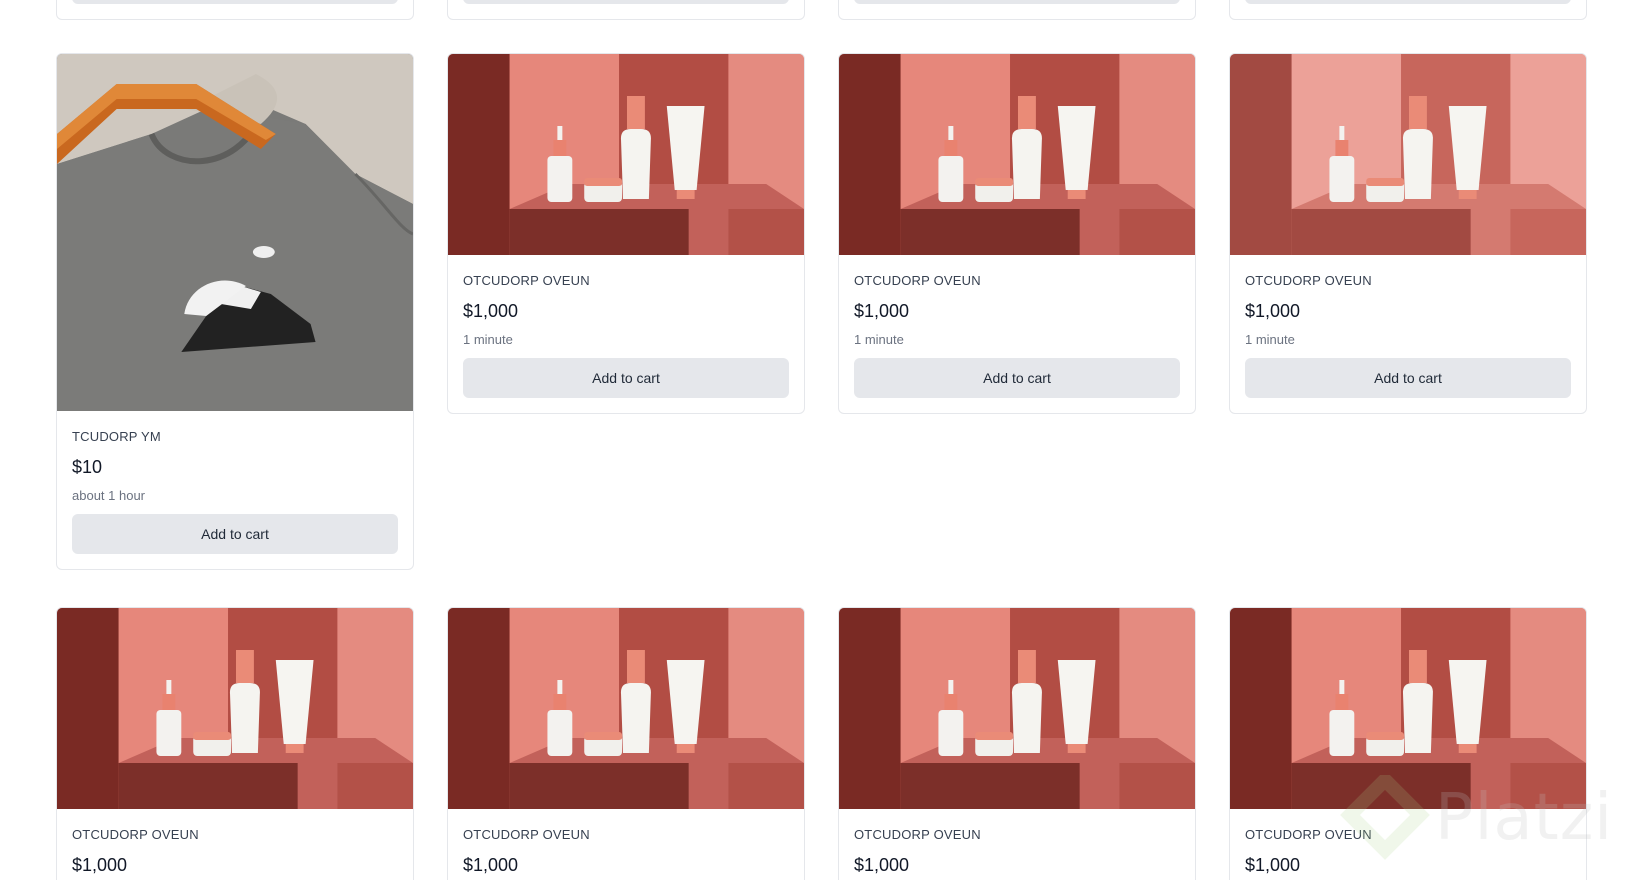 Image resolution: width=1638 pixels, height=880 pixels. I want to click on product-time: about 1 hour, so click(109, 495).